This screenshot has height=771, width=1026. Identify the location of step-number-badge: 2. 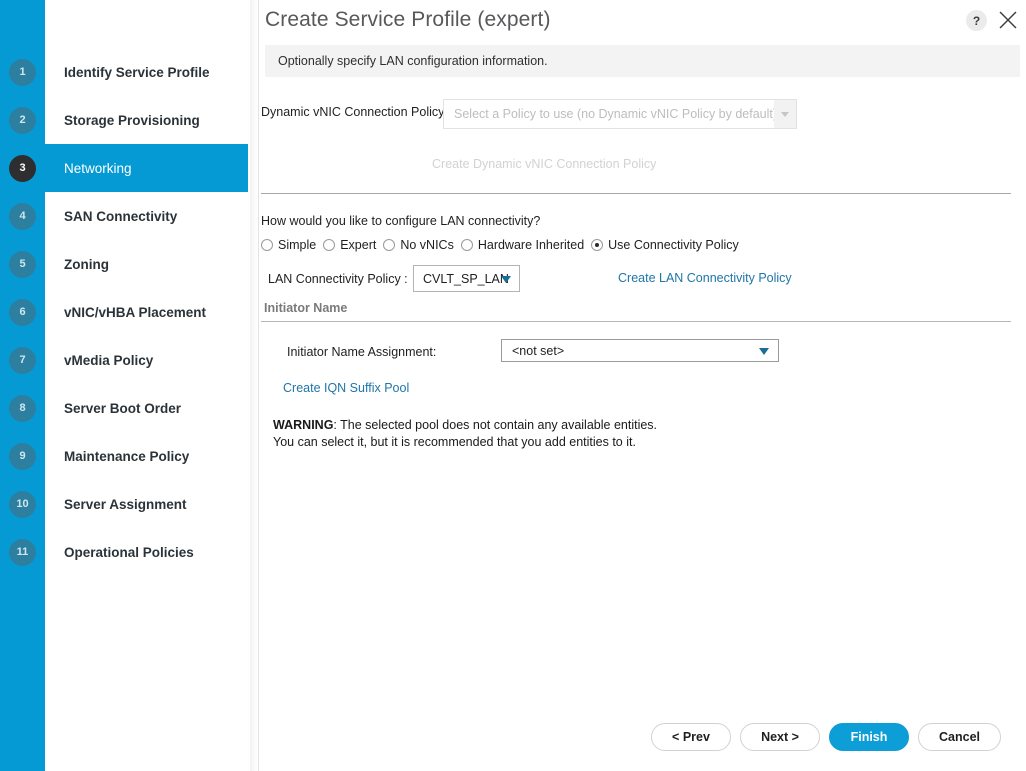
(22, 120).